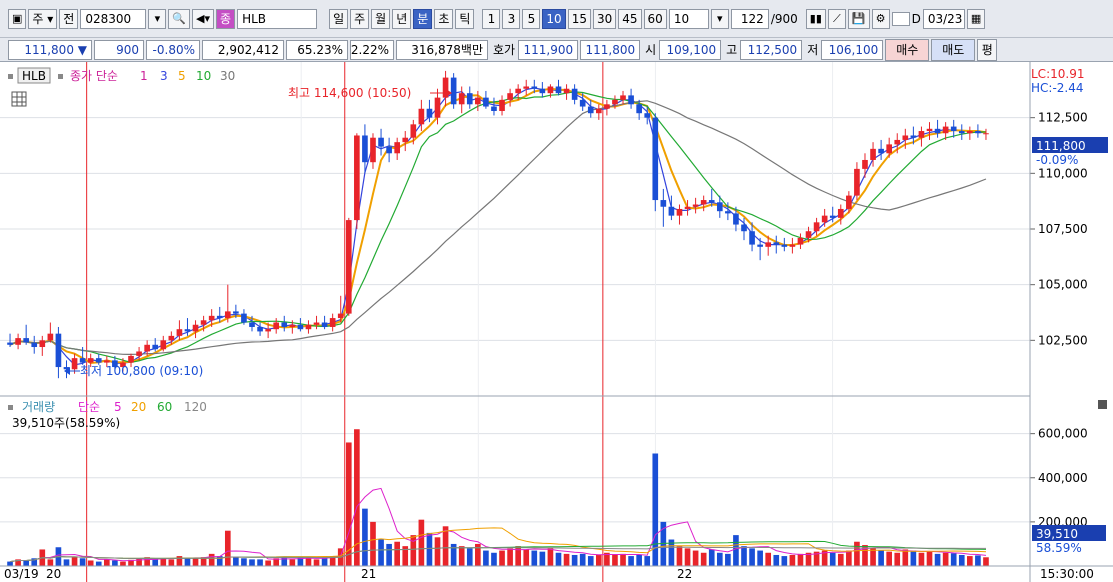 This screenshot has width=1113, height=582. I want to click on volume-info: 39,510주(58.59%), so click(66, 423).